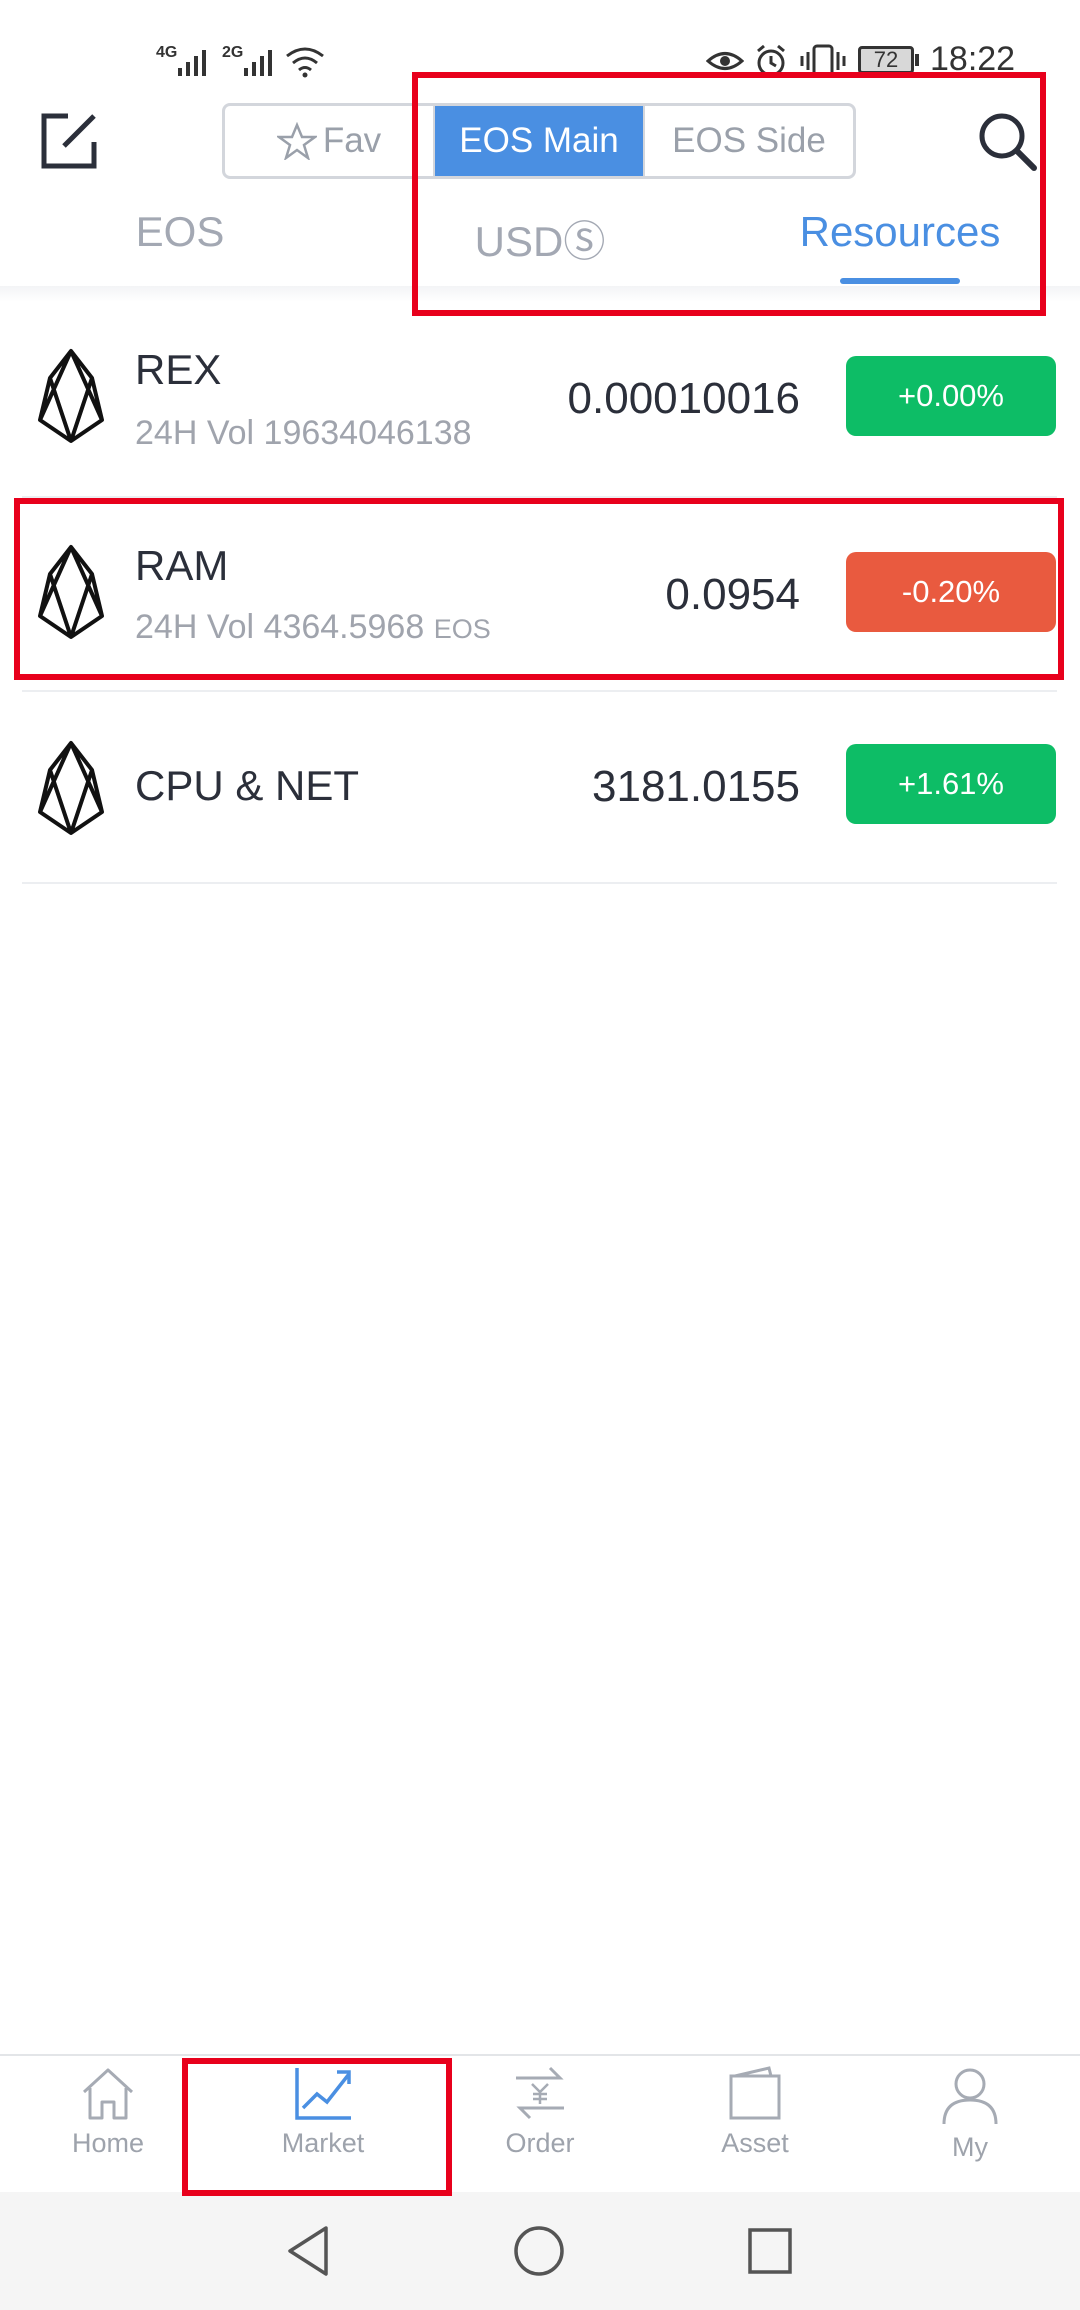  Describe the element at coordinates (178, 369) in the screenshot. I see `market-name: REX` at that location.